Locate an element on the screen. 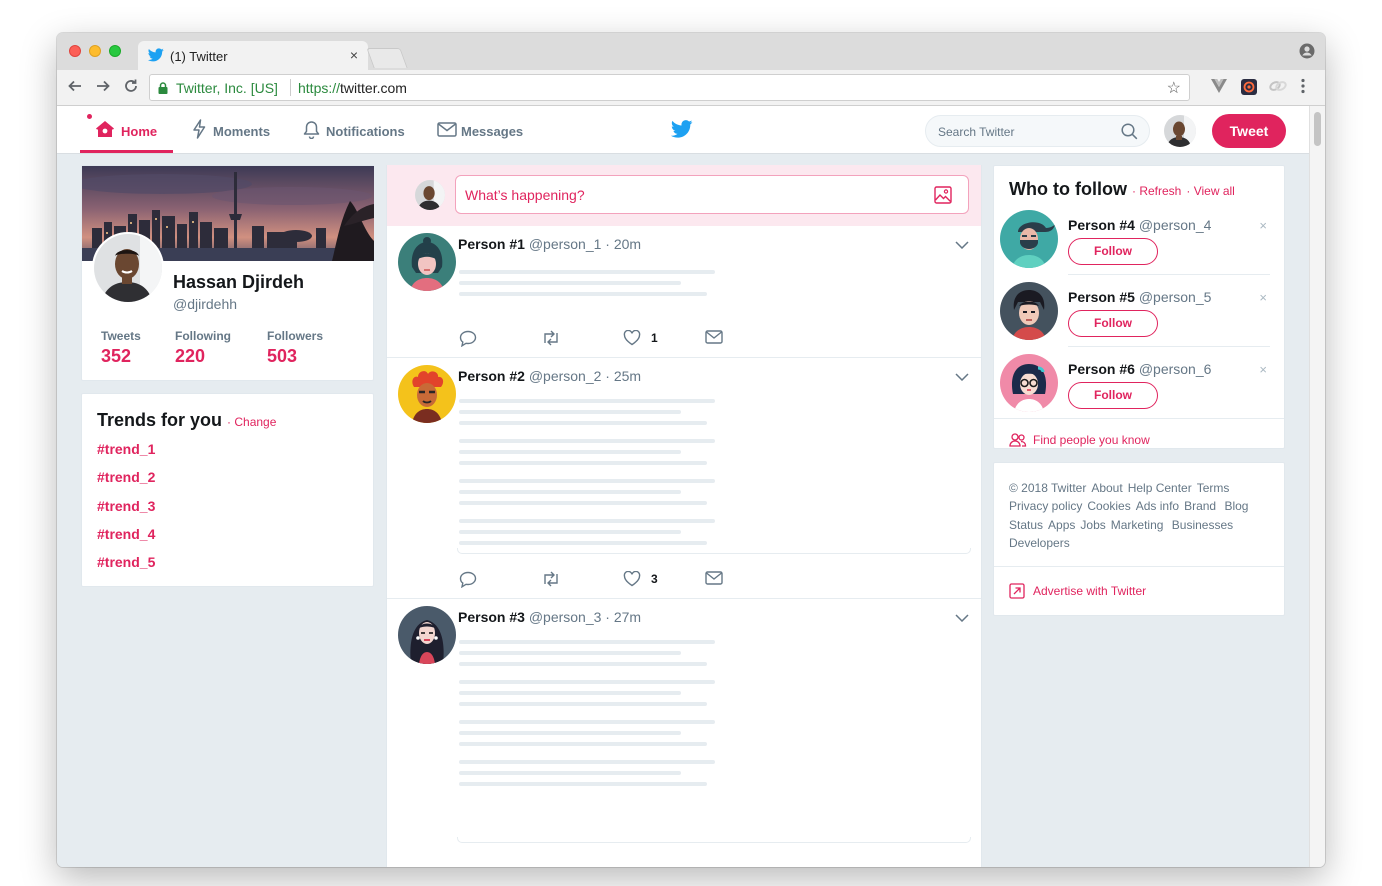 The height and width of the screenshot is (886, 1382). footer-link: About is located at coordinates (1106, 488).